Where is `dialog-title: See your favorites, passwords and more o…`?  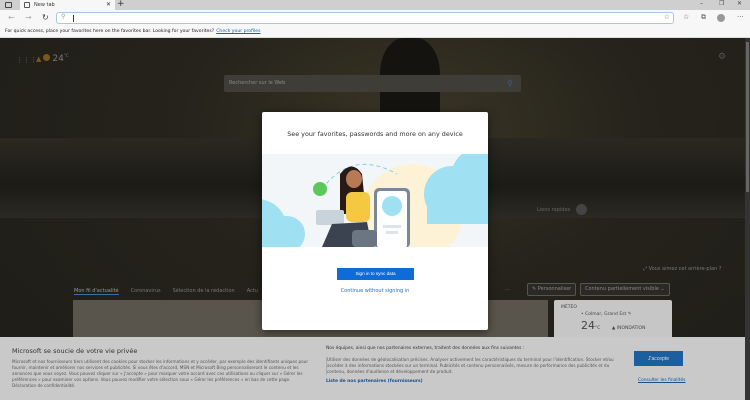
dialog-title: See your favorites, passwords and more o… is located at coordinates (375, 134).